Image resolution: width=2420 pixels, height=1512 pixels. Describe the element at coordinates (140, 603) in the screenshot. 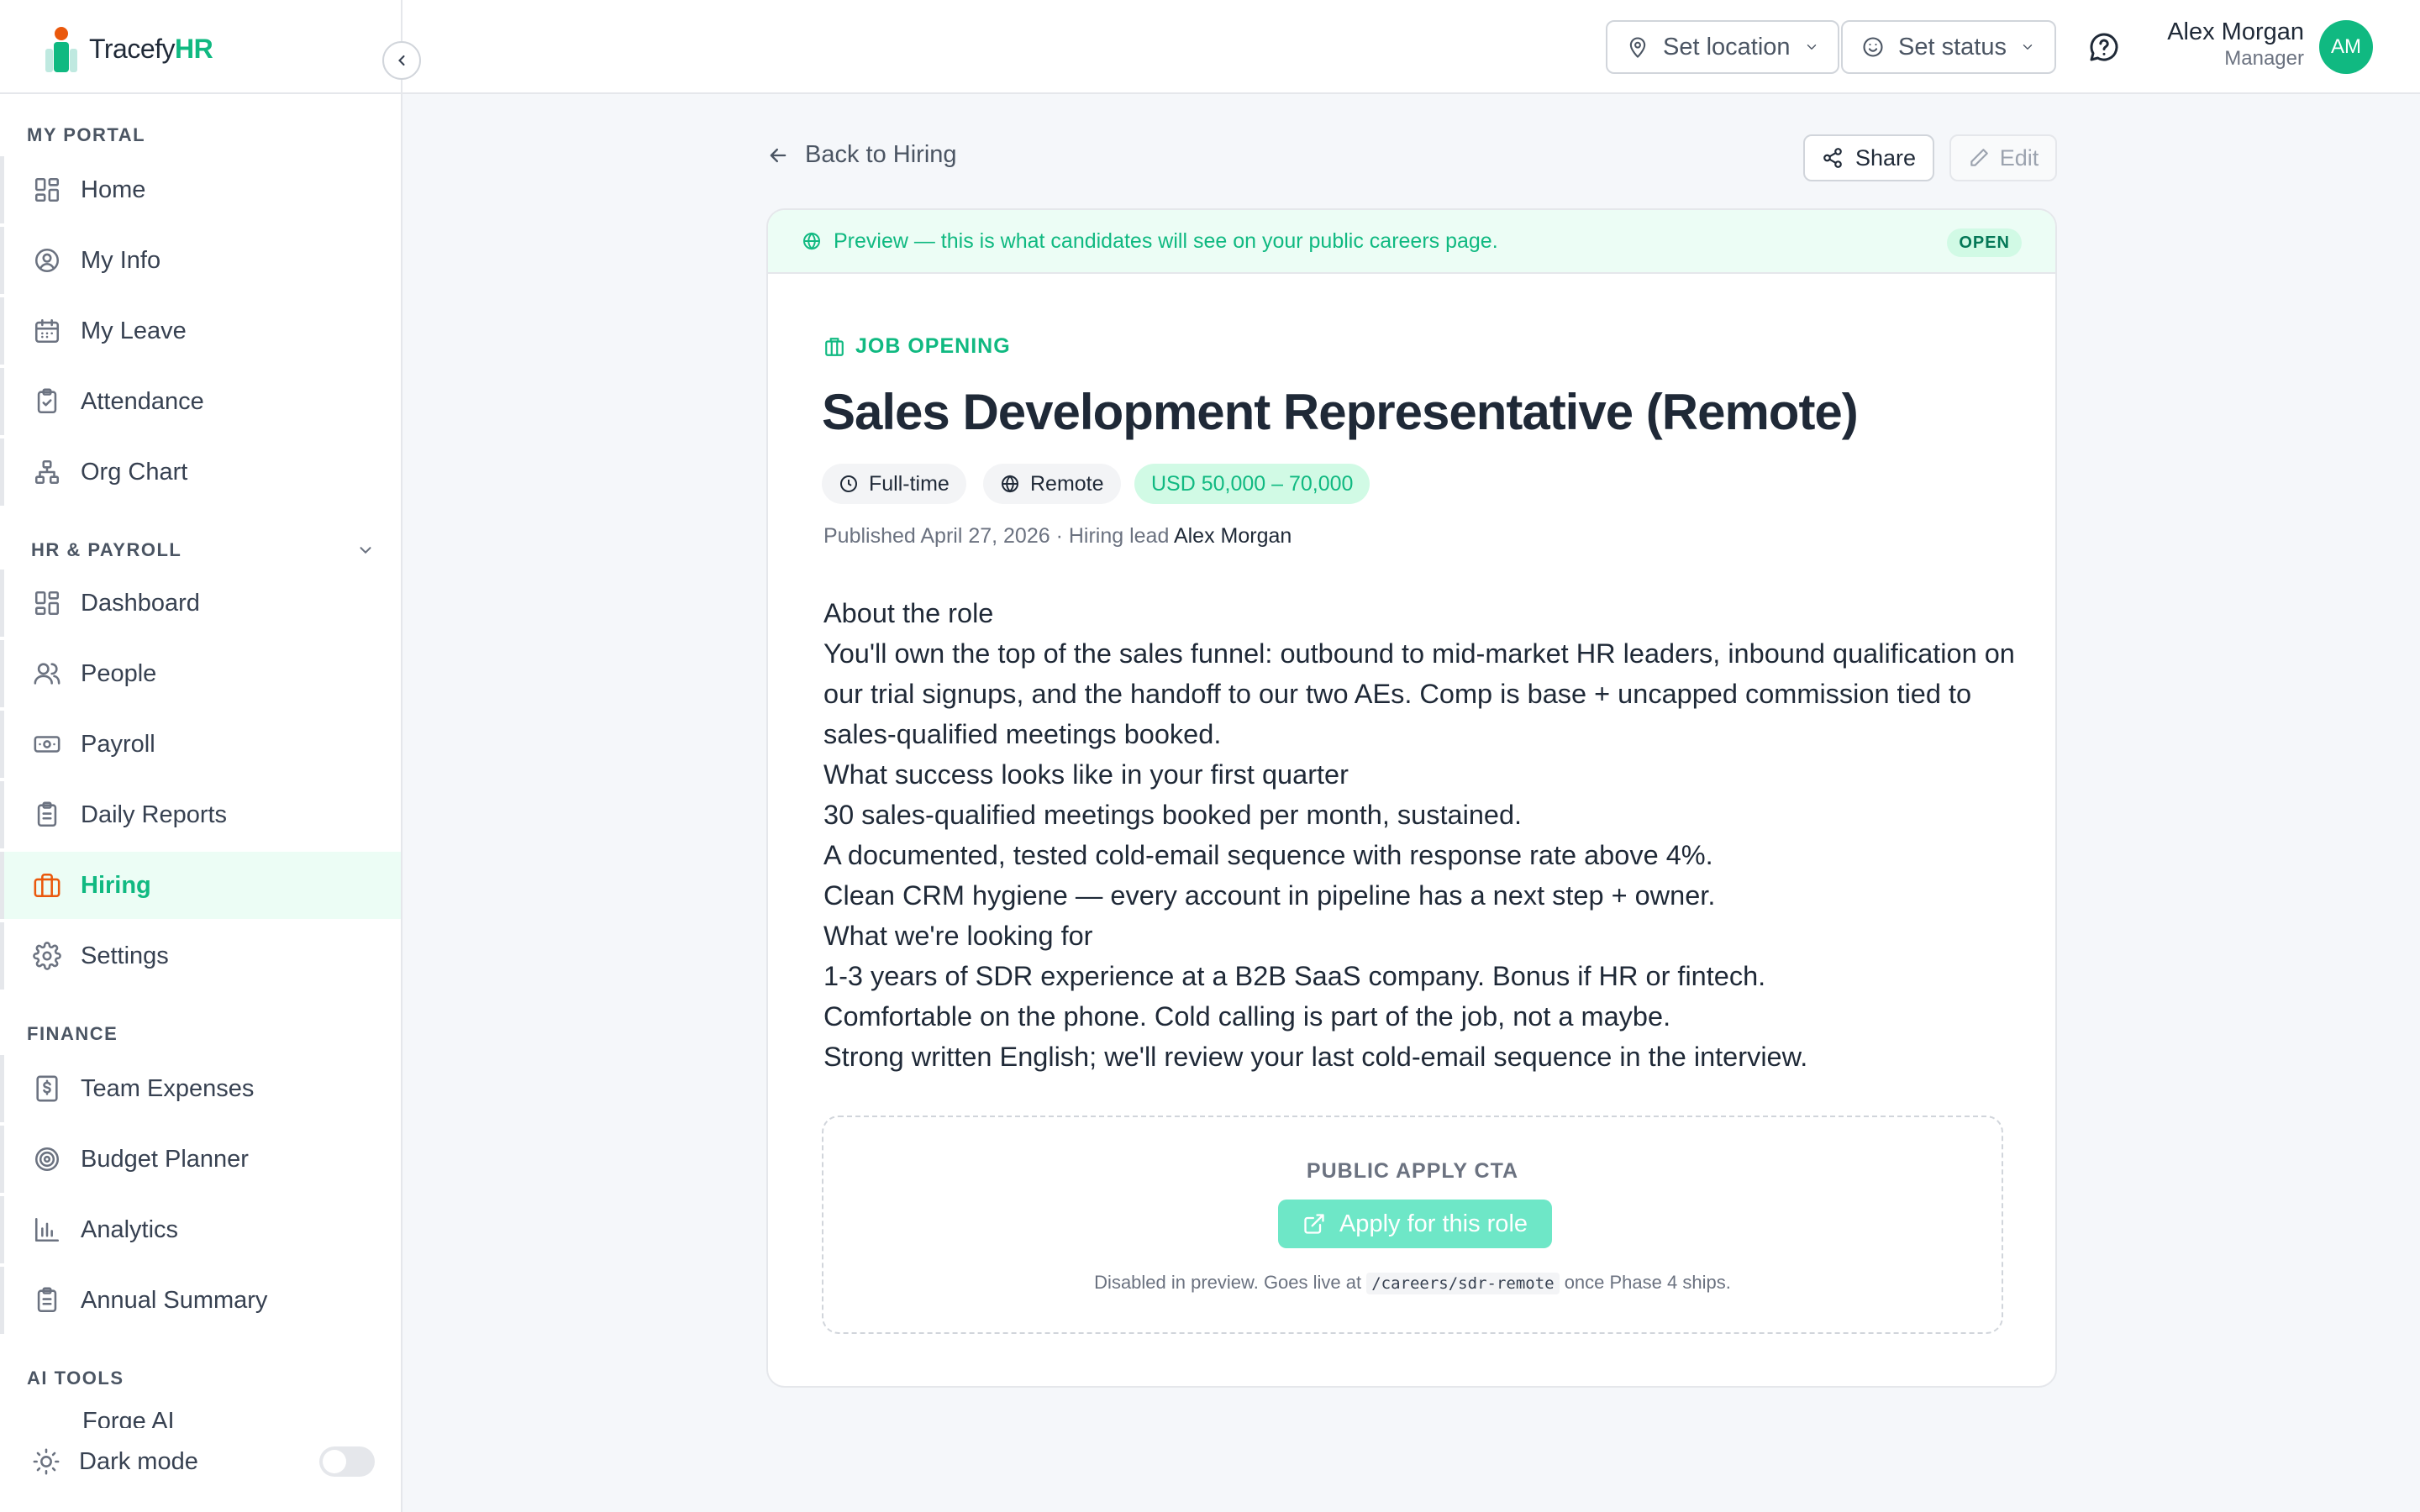

I see `sidebar-item-label: Dashboard` at that location.